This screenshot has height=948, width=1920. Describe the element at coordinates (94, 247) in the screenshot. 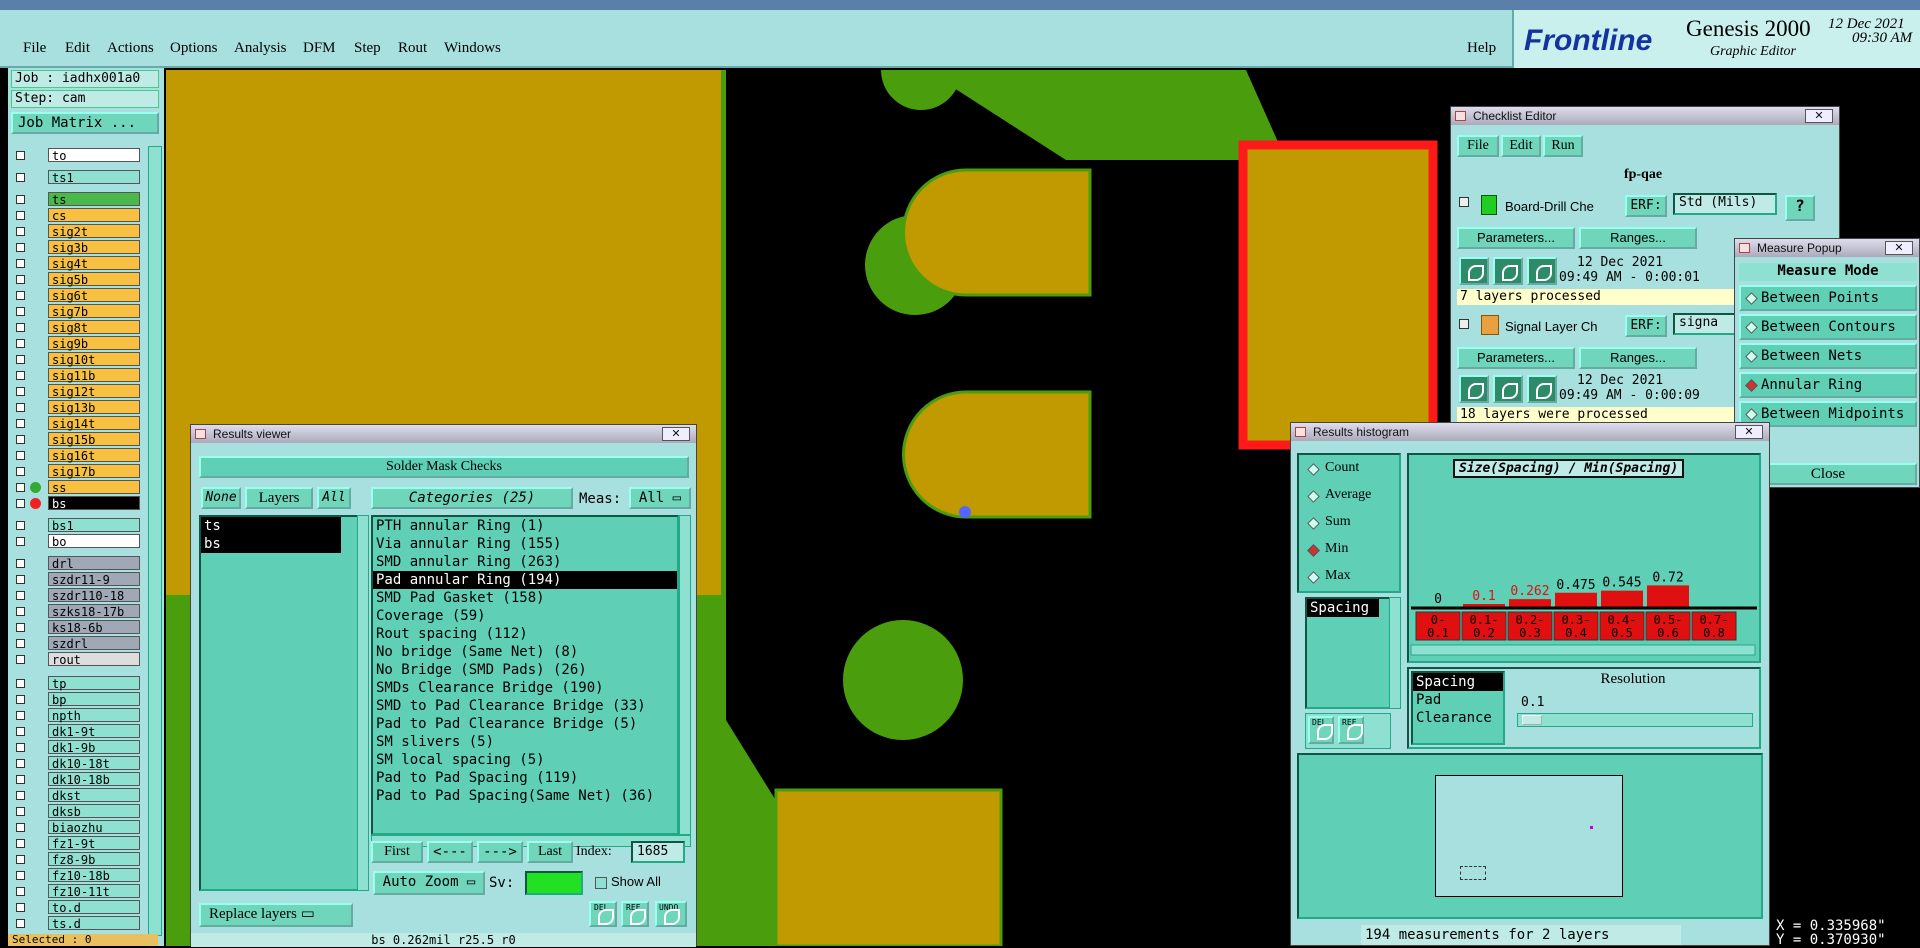

I see `layer-name: sig3b` at that location.